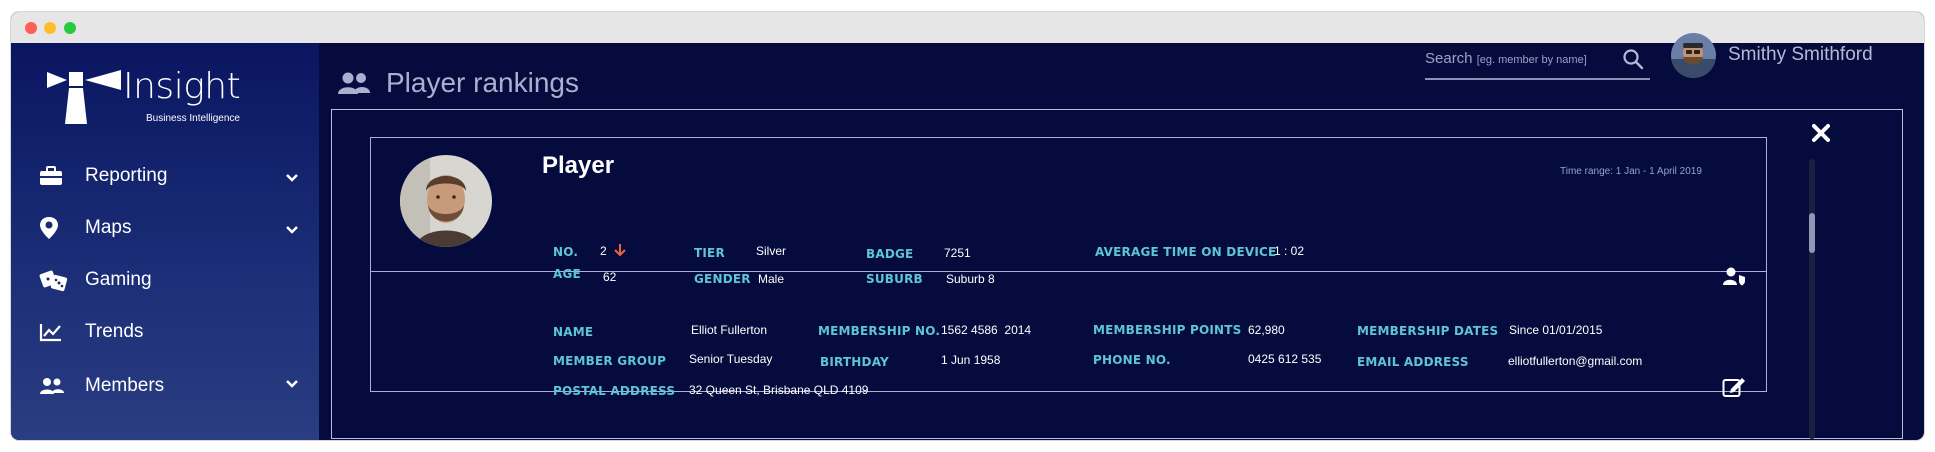  I want to click on sidebar-item-members: Members, so click(169, 386).